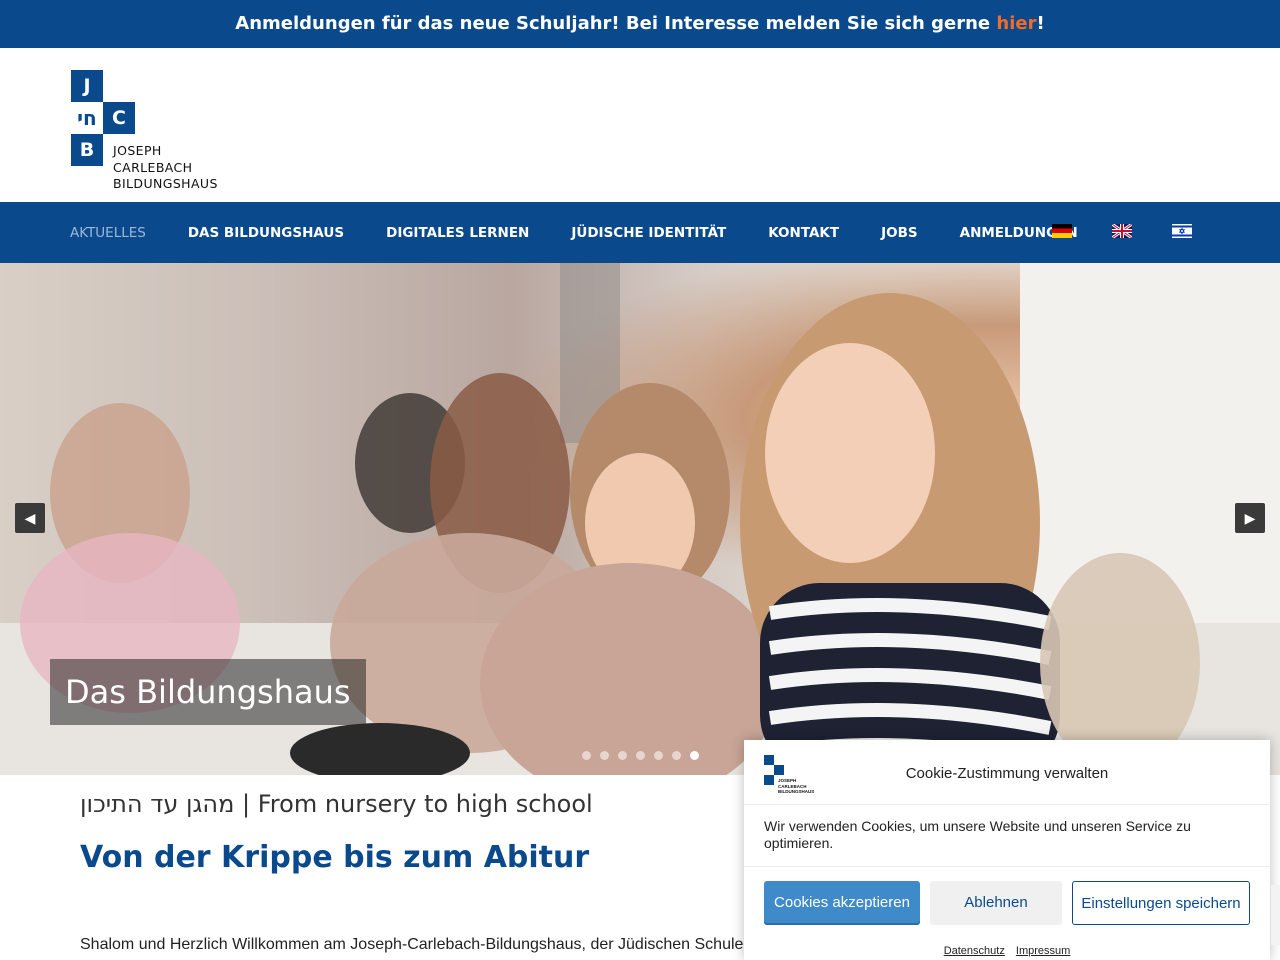 The height and width of the screenshot is (960, 1280). I want to click on cookie-title: Cookie-Zustimmung verwalten, so click(1007, 773).